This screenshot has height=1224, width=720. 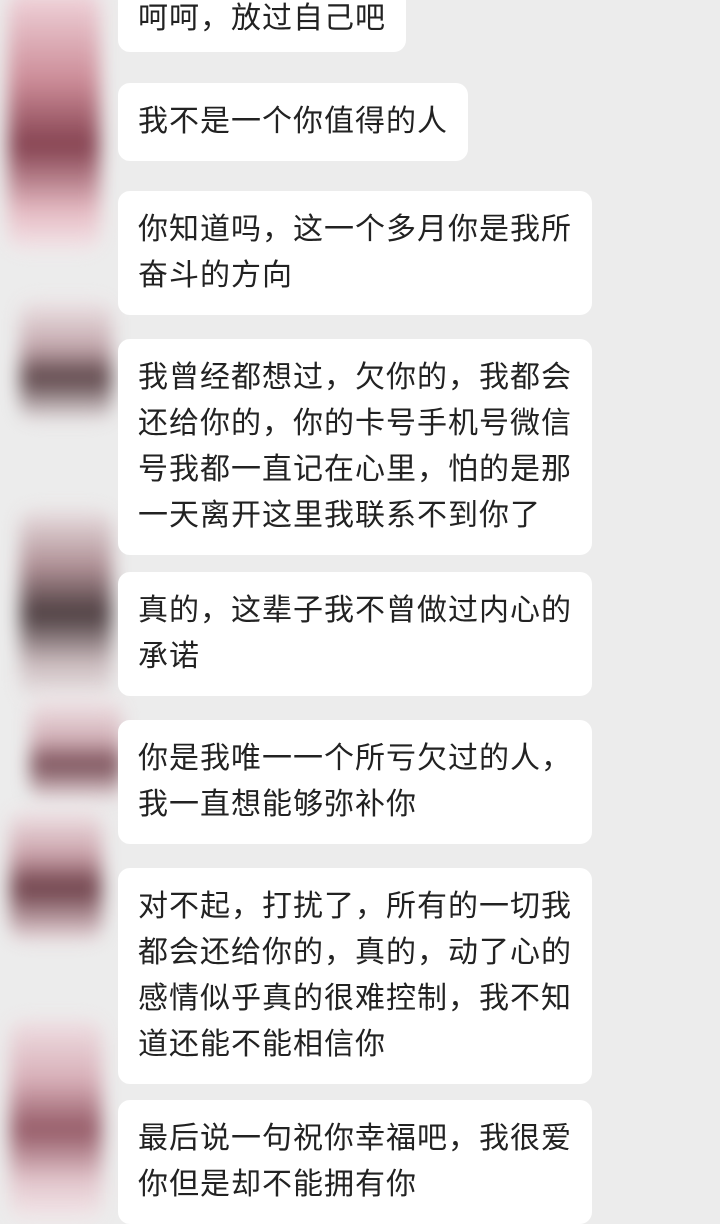 I want to click on message-bubble: 我不是一个你值得的人, so click(x=293, y=122).